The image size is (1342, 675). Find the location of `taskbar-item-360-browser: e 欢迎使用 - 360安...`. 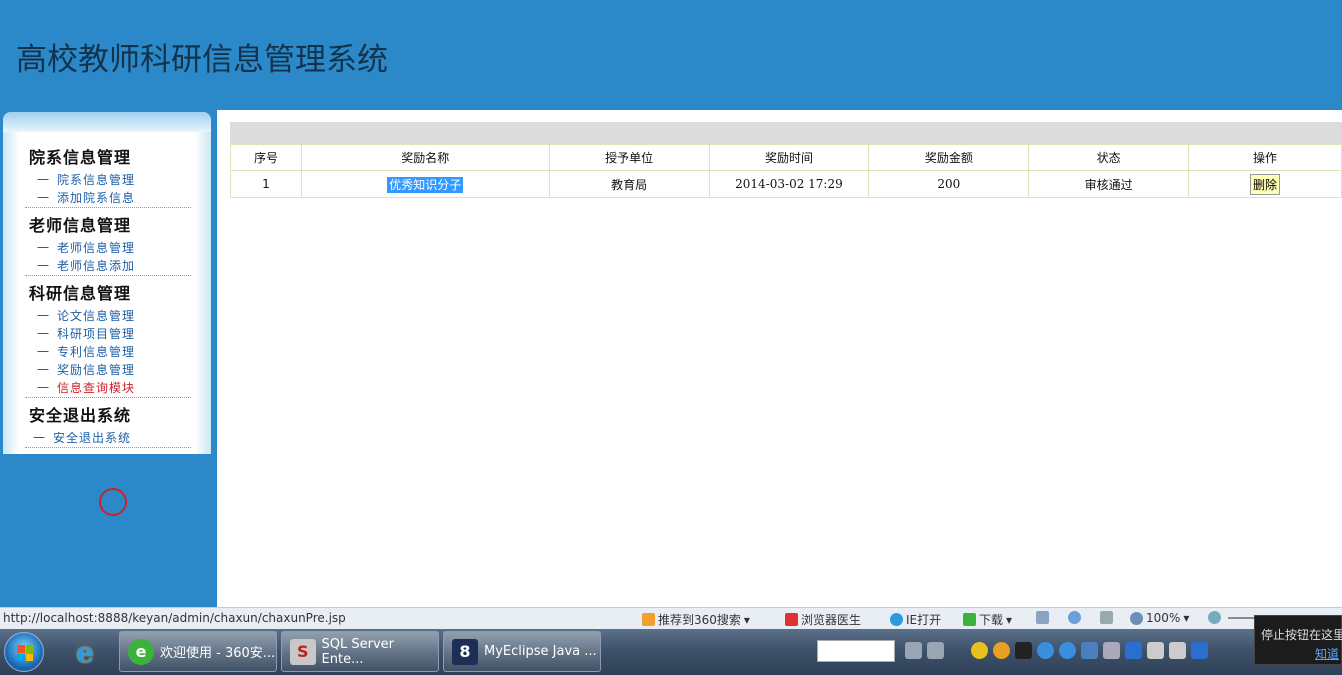

taskbar-item-360-browser: e 欢迎使用 - 360安... is located at coordinates (198, 651).